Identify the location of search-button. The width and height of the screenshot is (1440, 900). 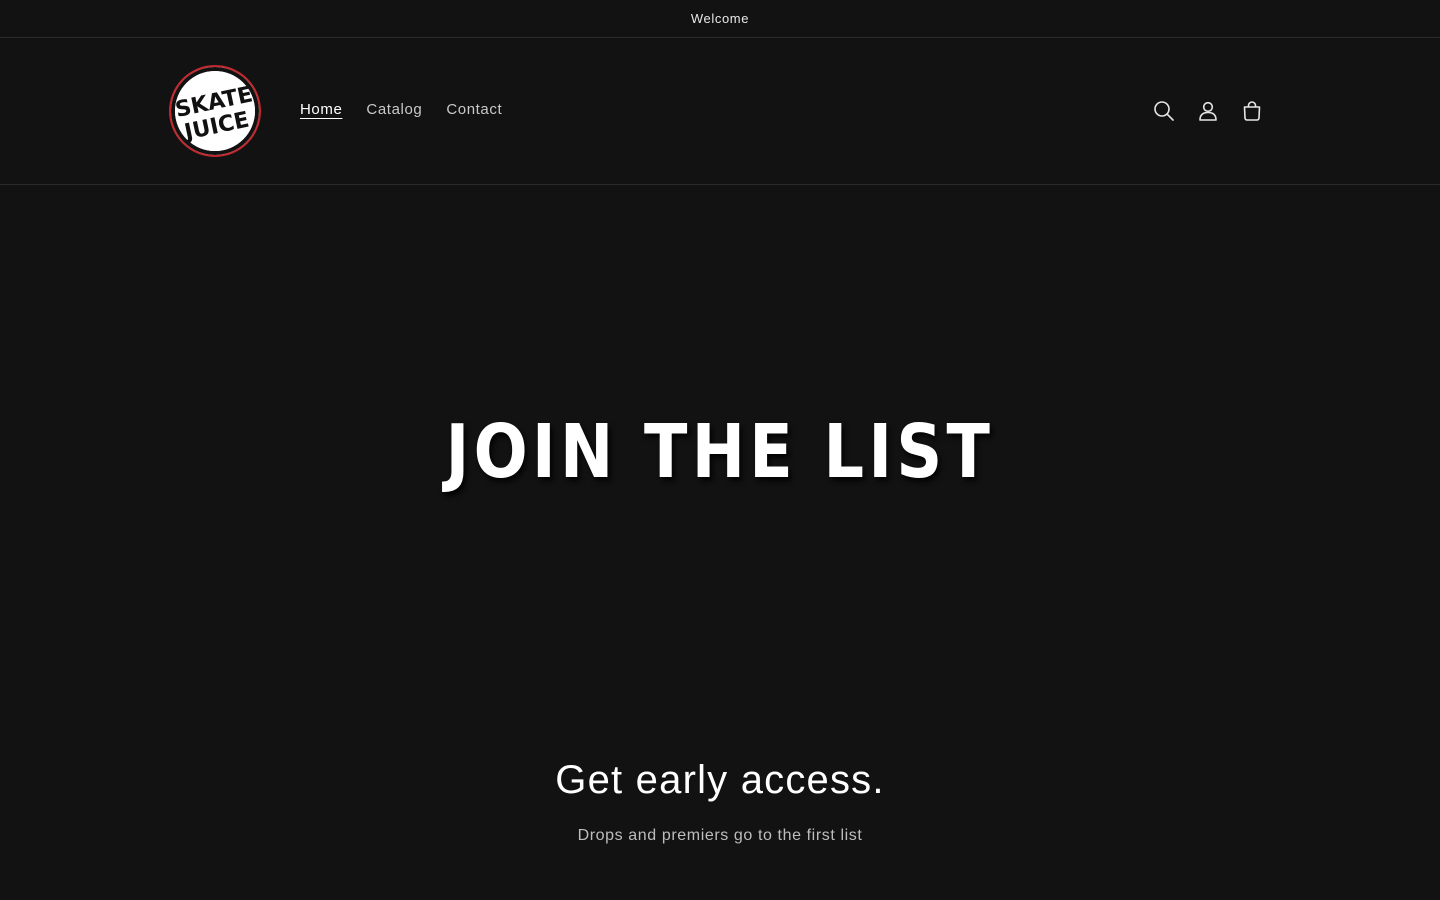
(1164, 111).